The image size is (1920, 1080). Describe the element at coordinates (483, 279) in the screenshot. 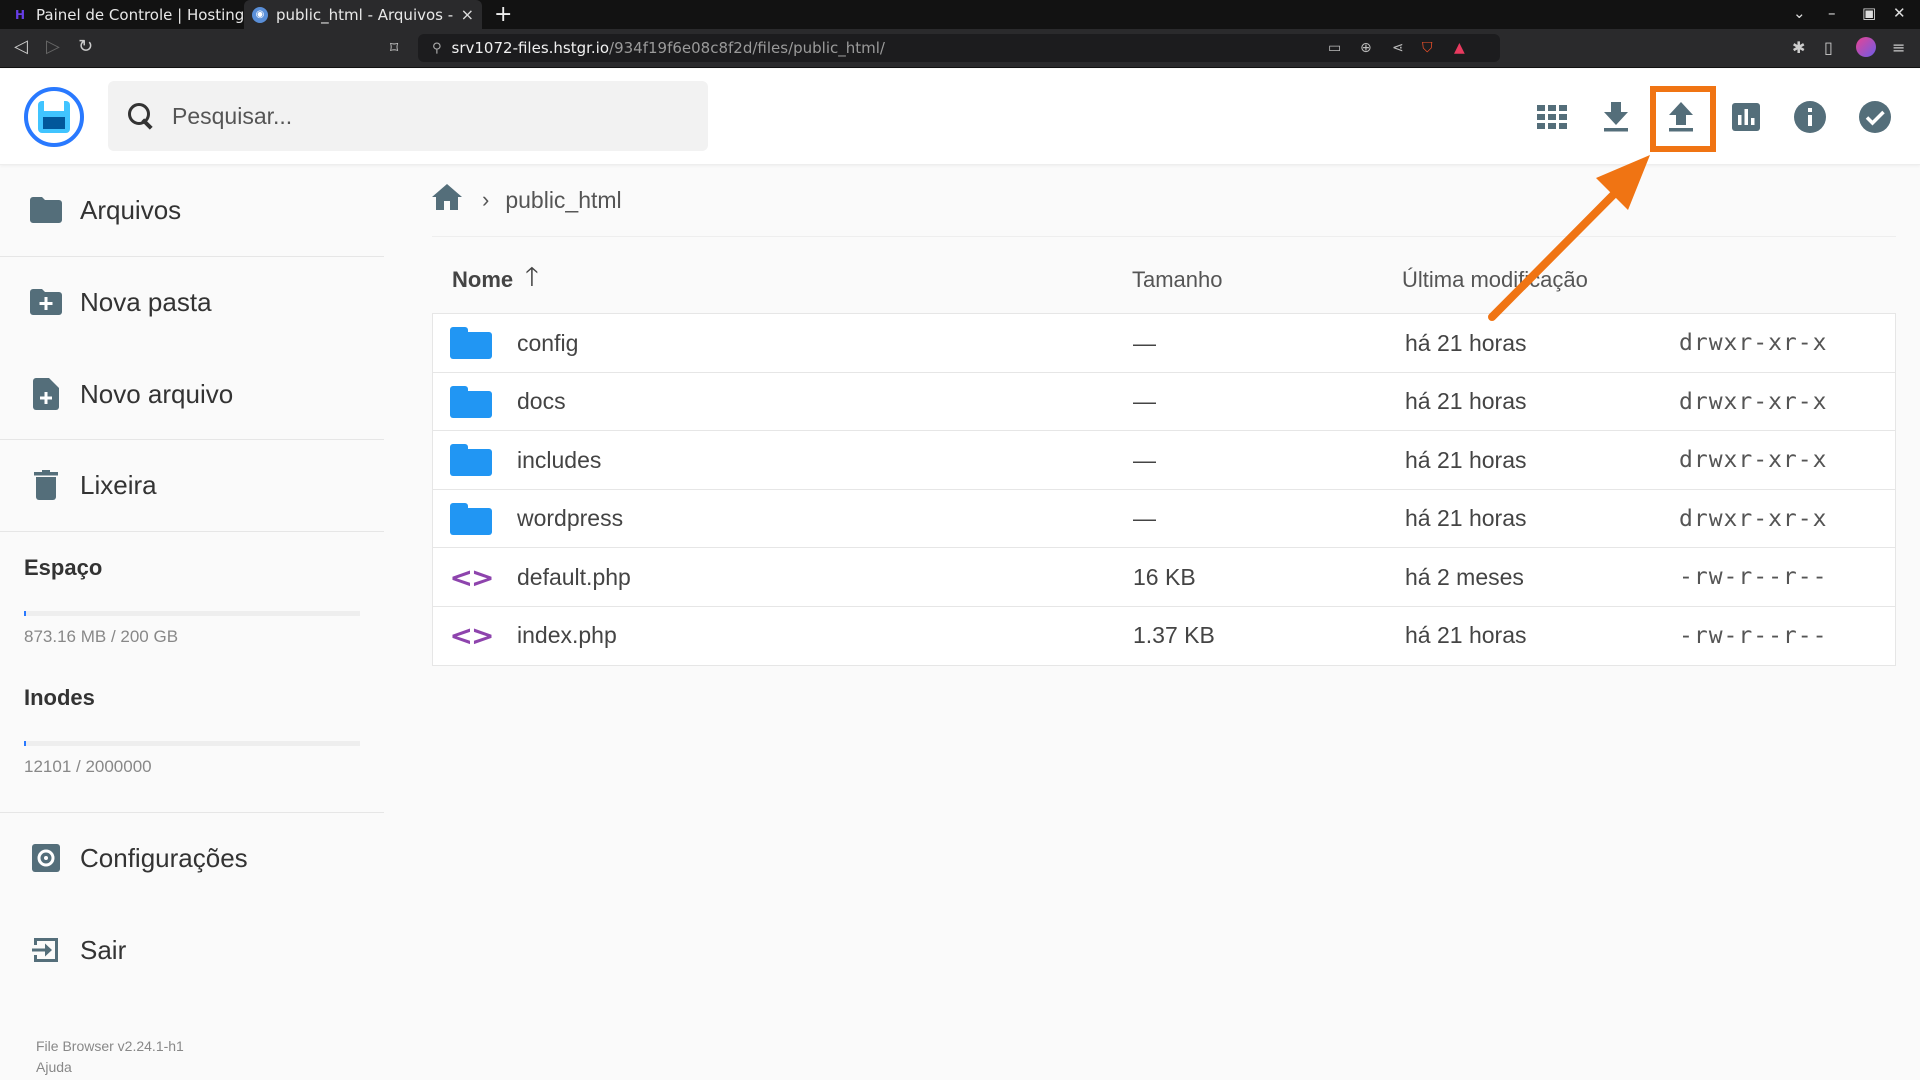

I see `column-name: Nome` at that location.